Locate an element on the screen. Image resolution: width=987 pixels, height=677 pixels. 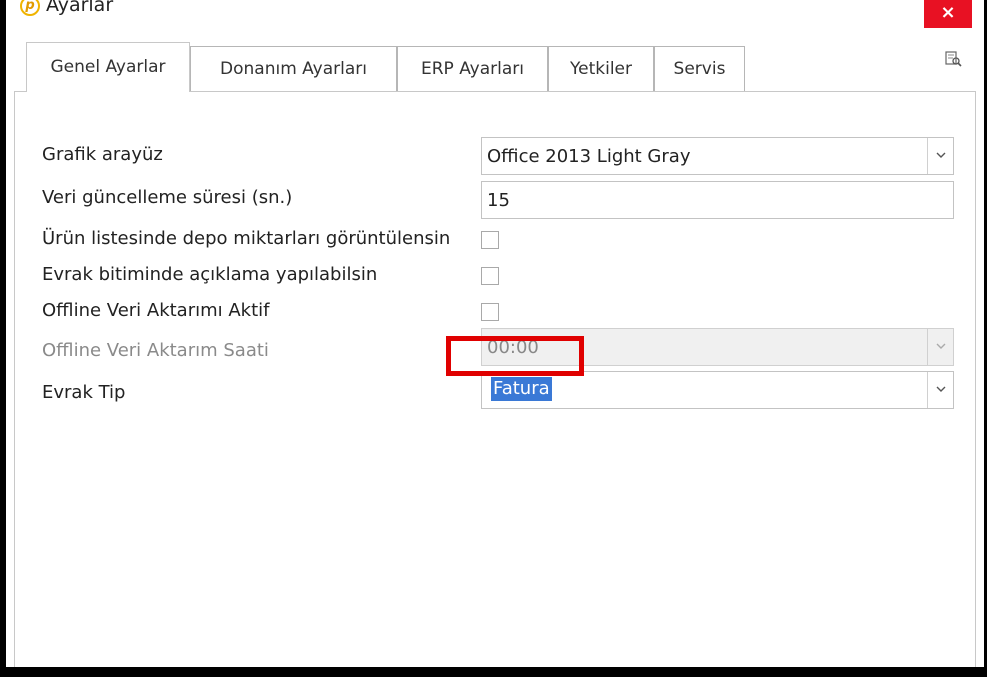
evrak-tip-select: Fatura is located at coordinates (717, 390).